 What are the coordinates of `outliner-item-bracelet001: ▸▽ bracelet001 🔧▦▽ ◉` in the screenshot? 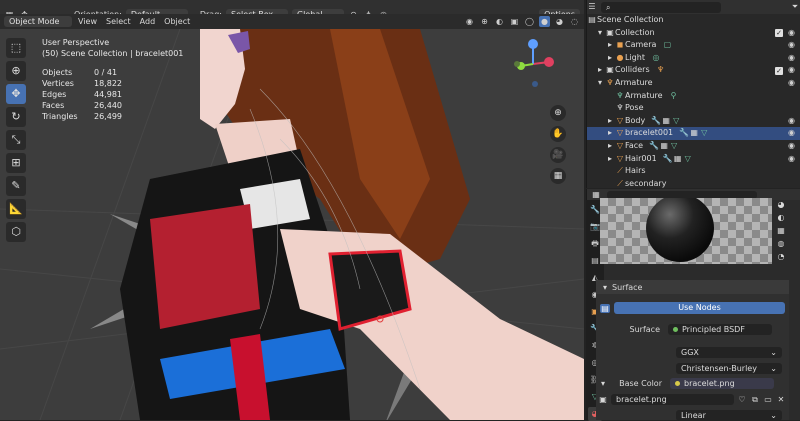 It's located at (693, 133).